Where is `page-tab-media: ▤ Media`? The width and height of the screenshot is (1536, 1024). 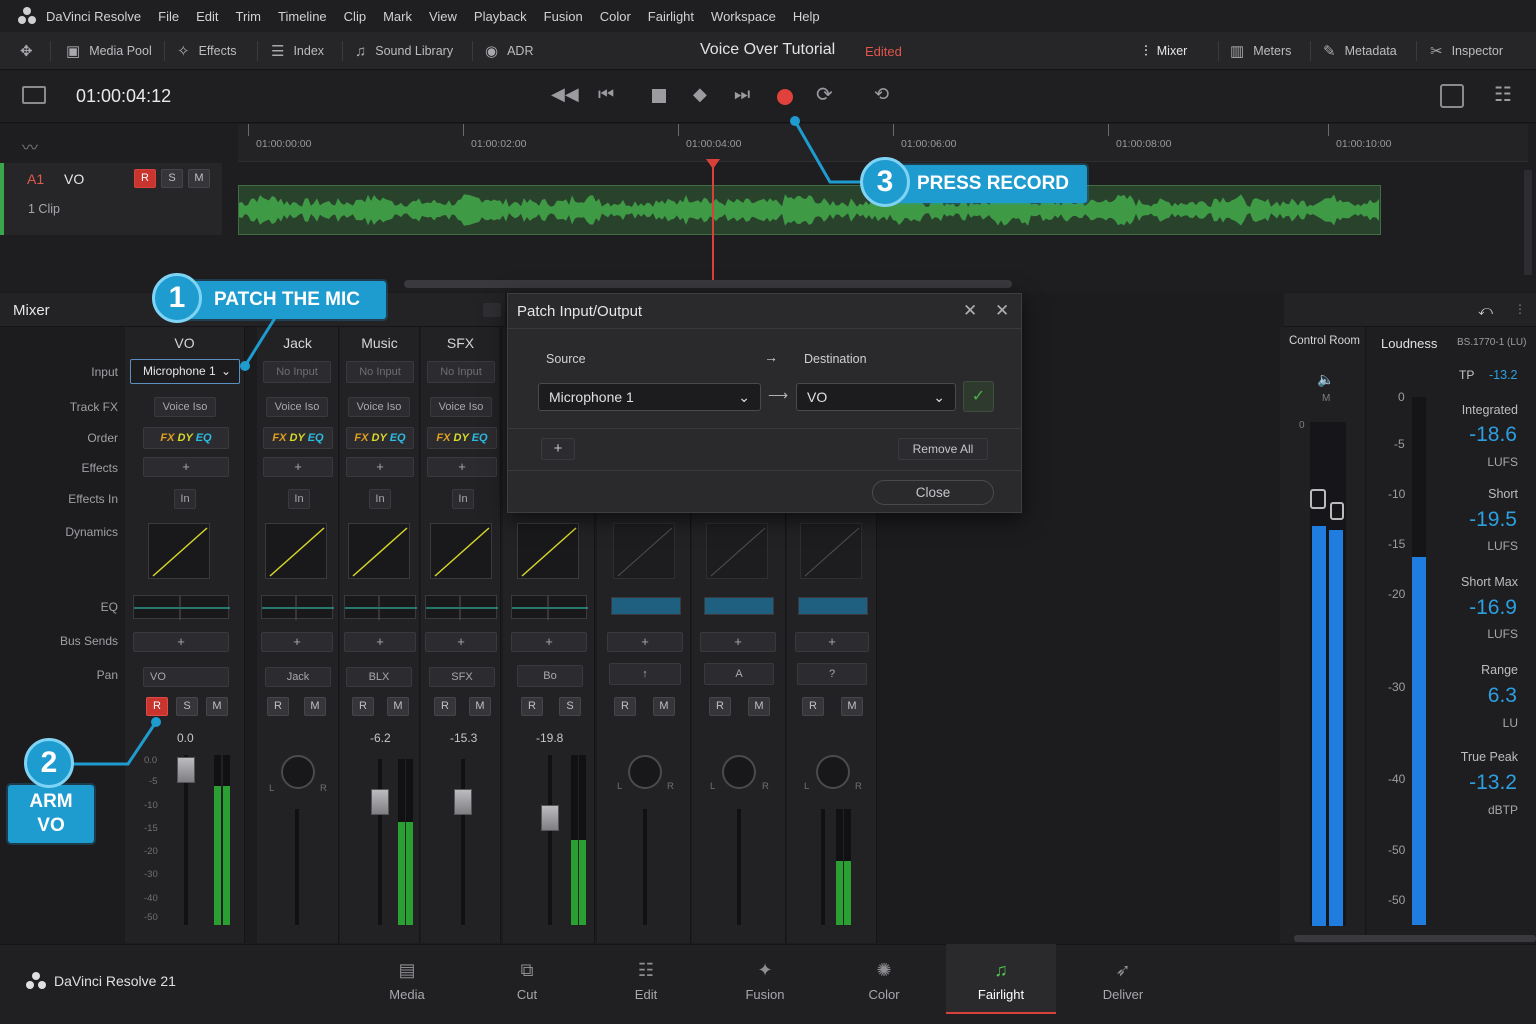 page-tab-media: ▤ Media is located at coordinates (407, 979).